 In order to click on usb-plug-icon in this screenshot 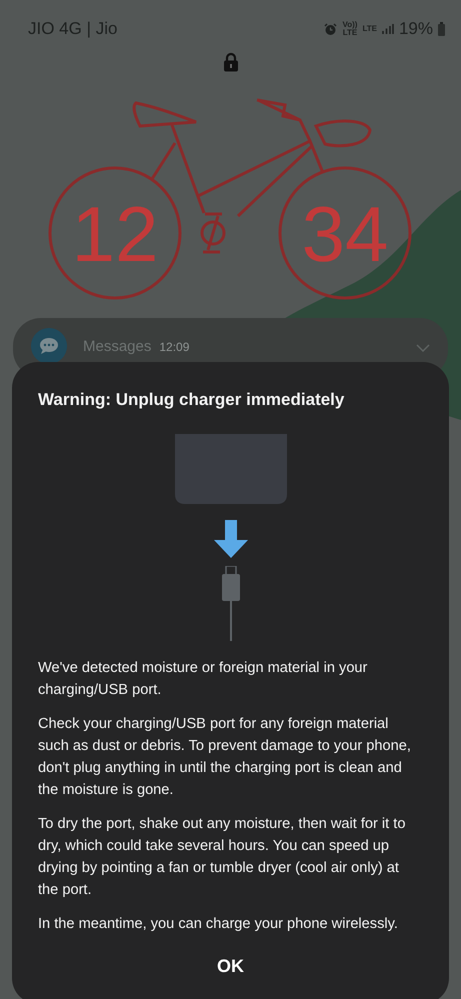, I will do `click(230, 604)`.